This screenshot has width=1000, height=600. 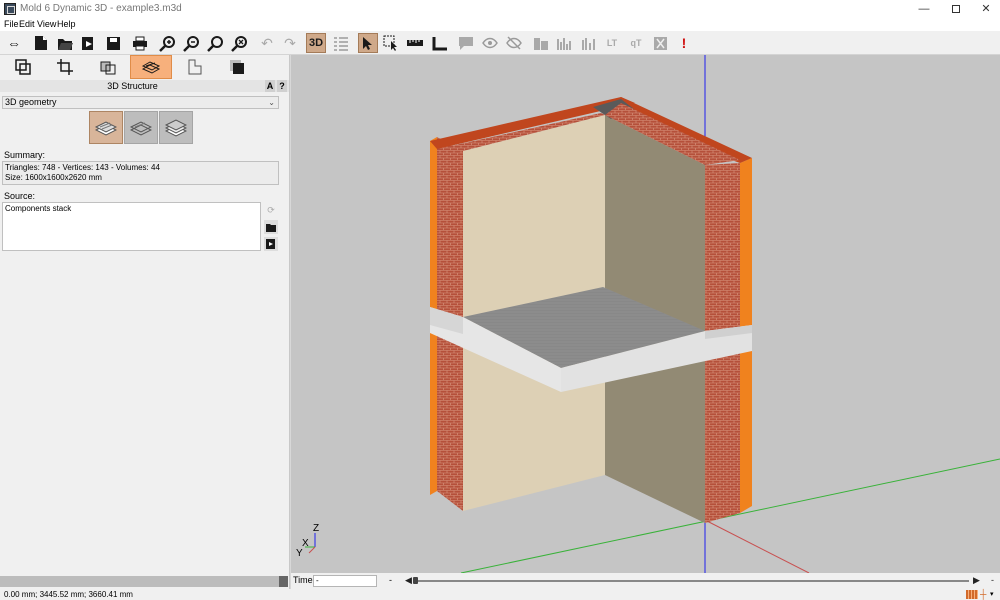 I want to click on help-button: ?, so click(x=282, y=86).